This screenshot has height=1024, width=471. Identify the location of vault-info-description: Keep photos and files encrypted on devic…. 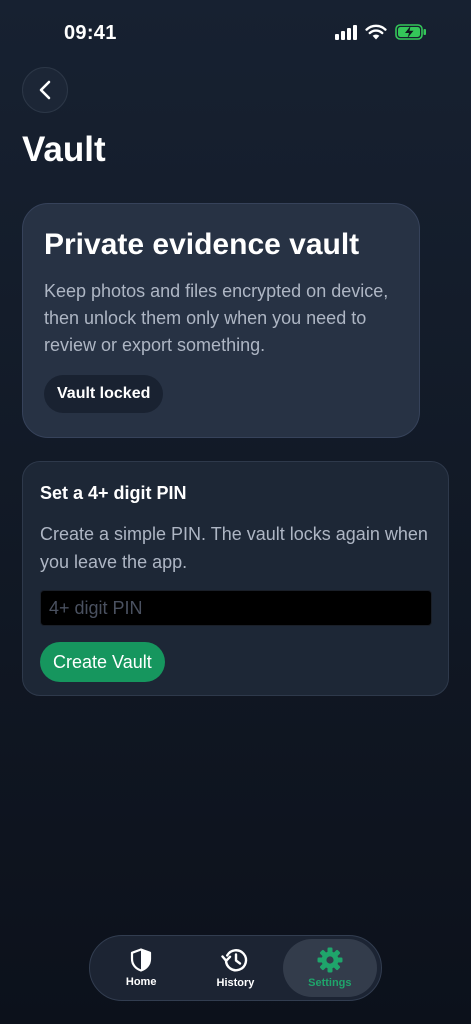
(216, 318).